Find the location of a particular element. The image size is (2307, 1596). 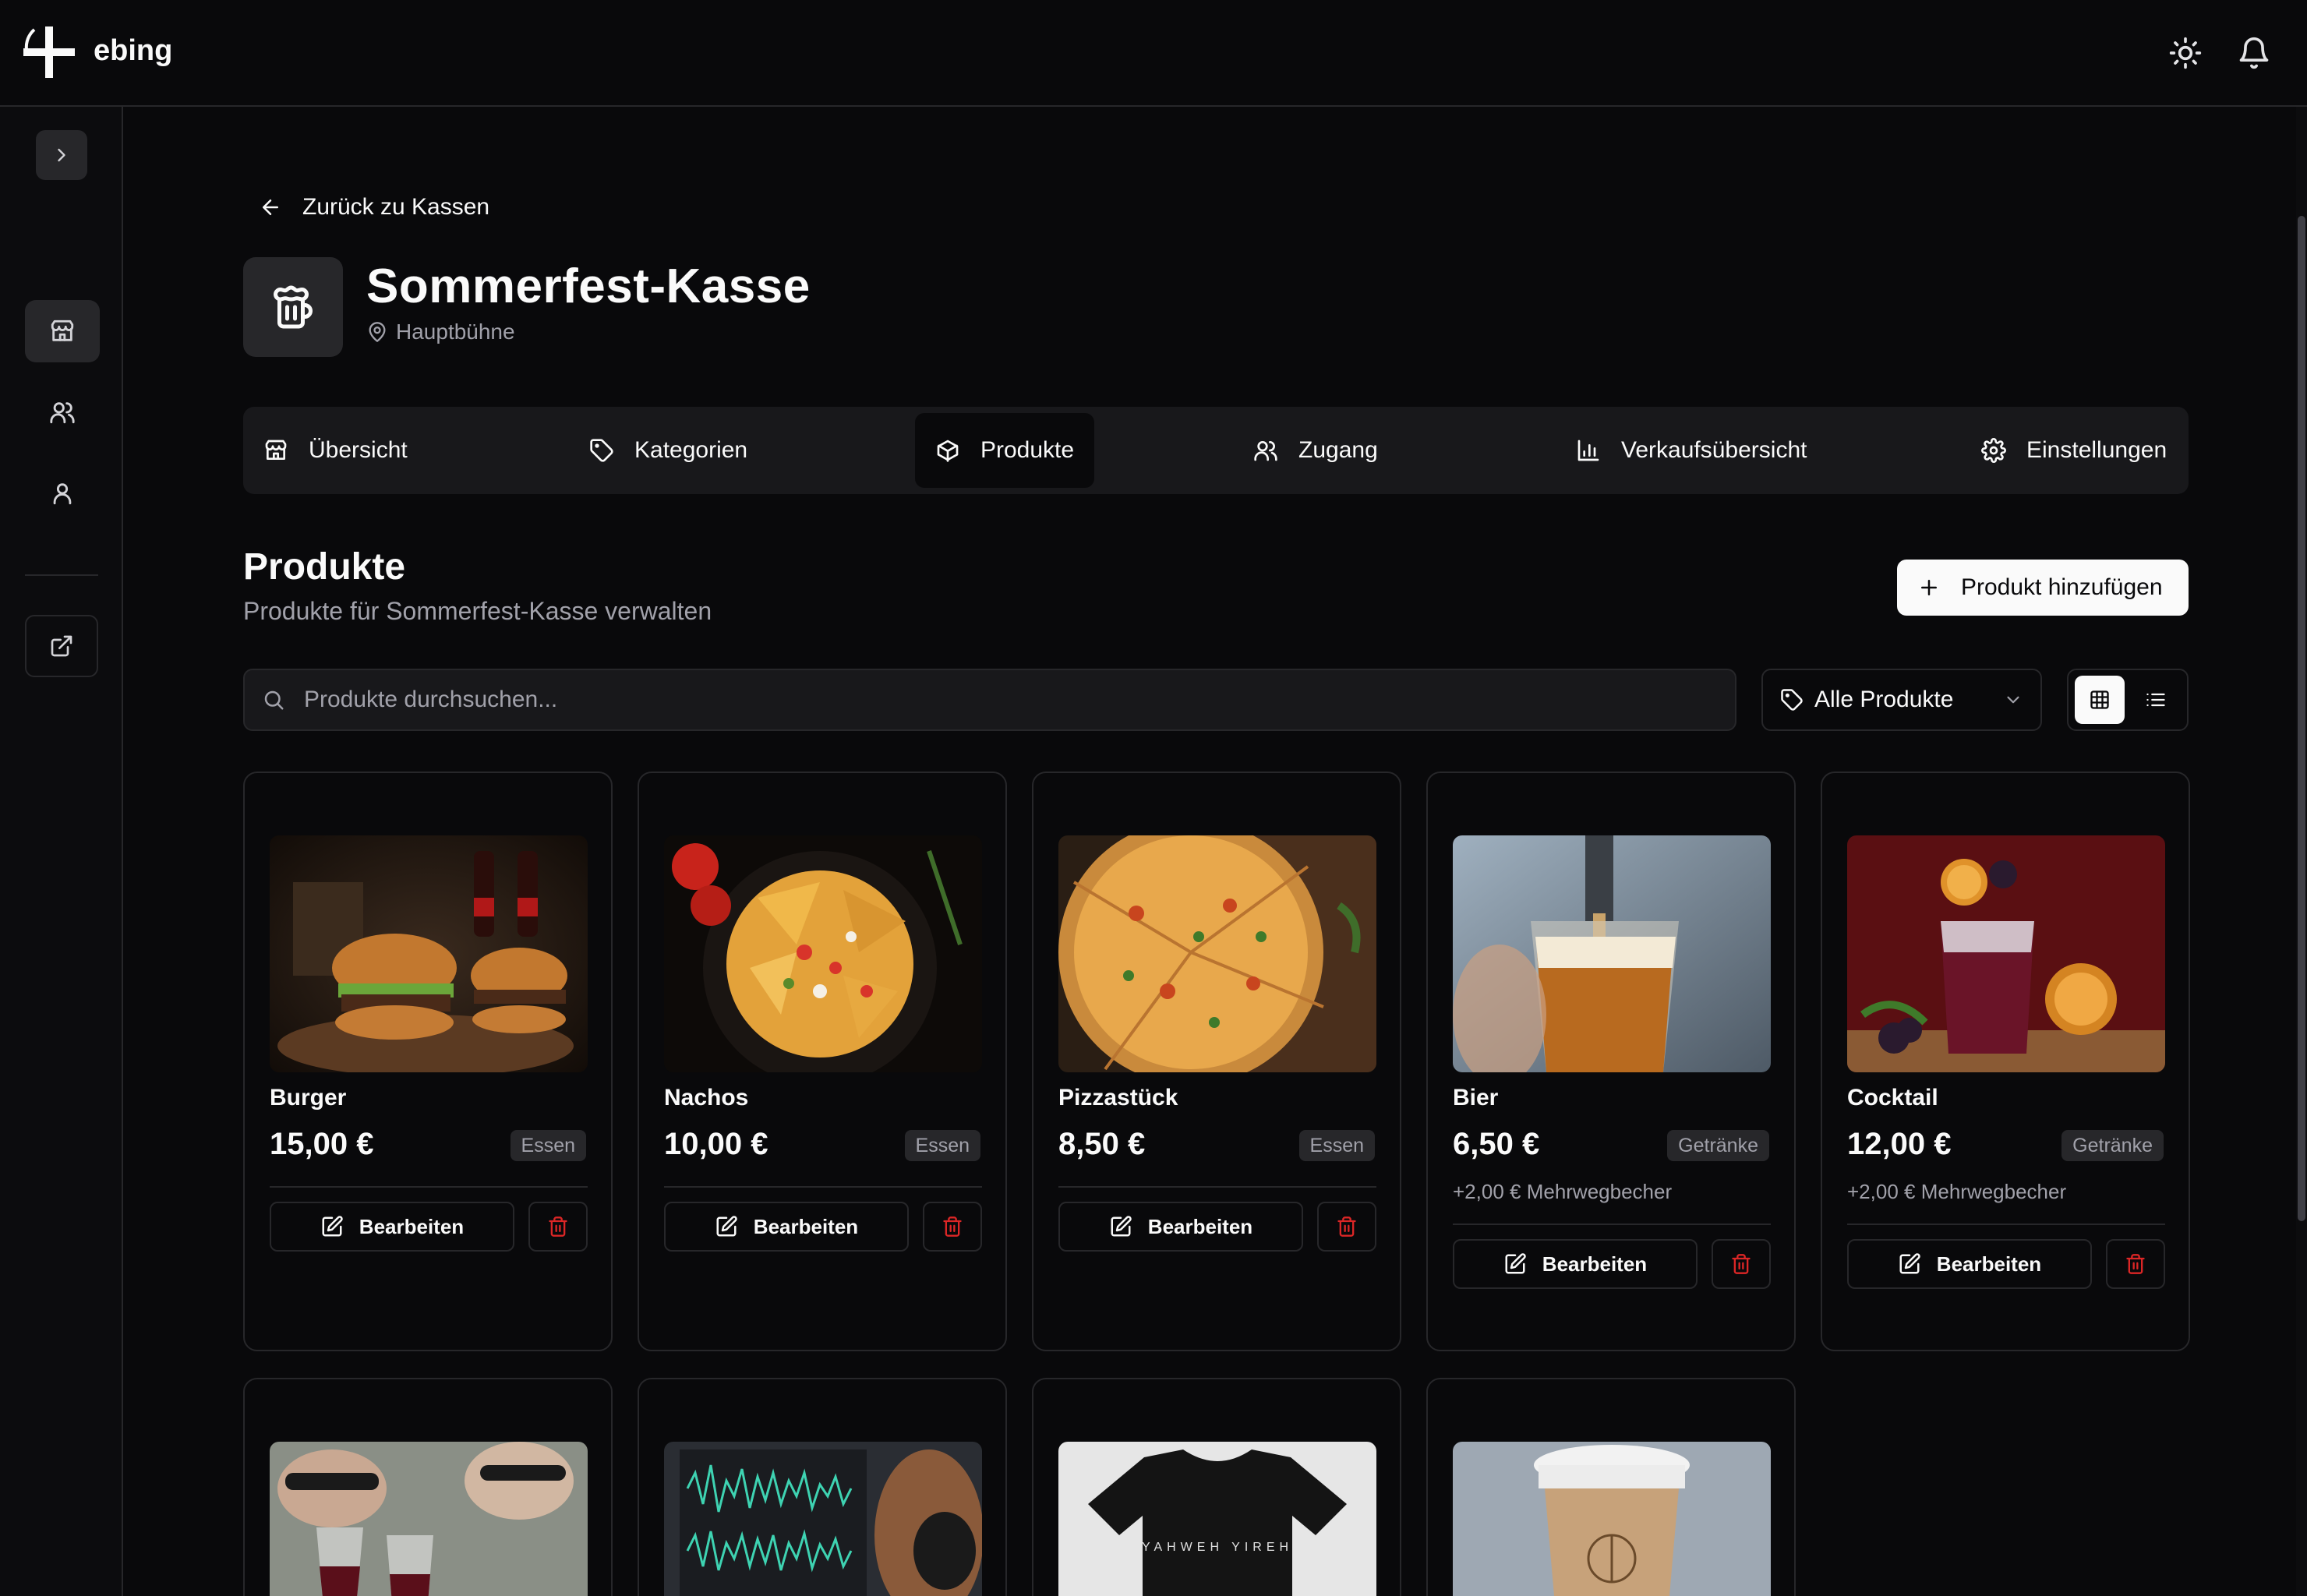

back-link-label: Zurück zu Kassen is located at coordinates (396, 207).